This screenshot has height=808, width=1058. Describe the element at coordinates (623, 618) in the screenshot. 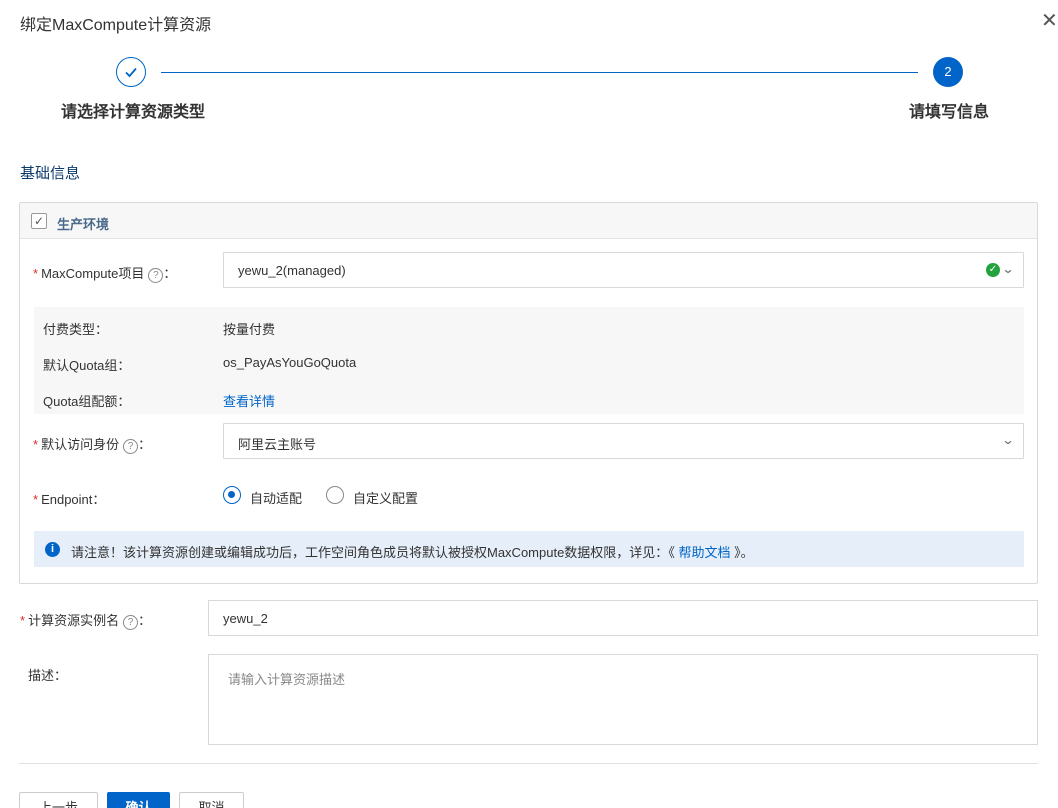

I see `instance-name-input: yewu_2` at that location.